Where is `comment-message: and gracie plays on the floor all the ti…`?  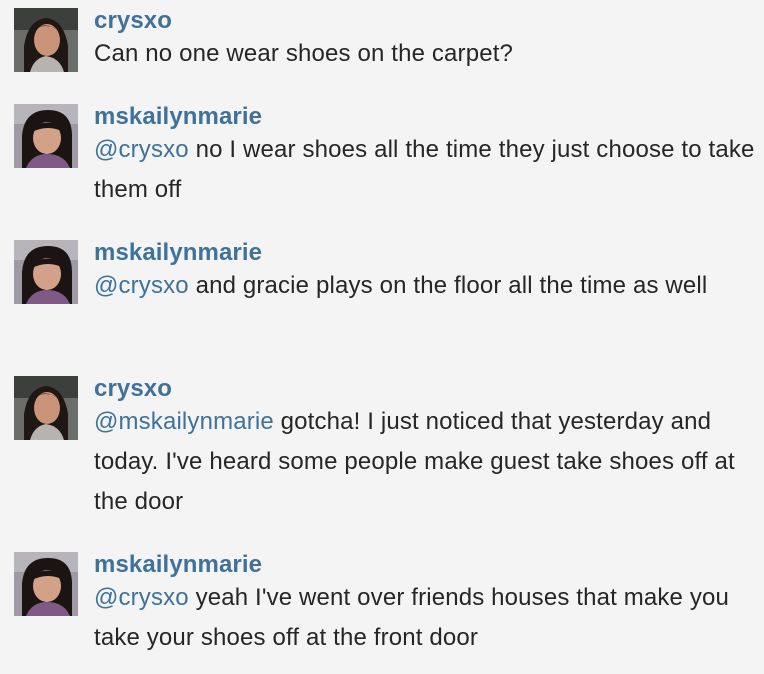
comment-message: and gracie plays on the floor all the ti… is located at coordinates (448, 285).